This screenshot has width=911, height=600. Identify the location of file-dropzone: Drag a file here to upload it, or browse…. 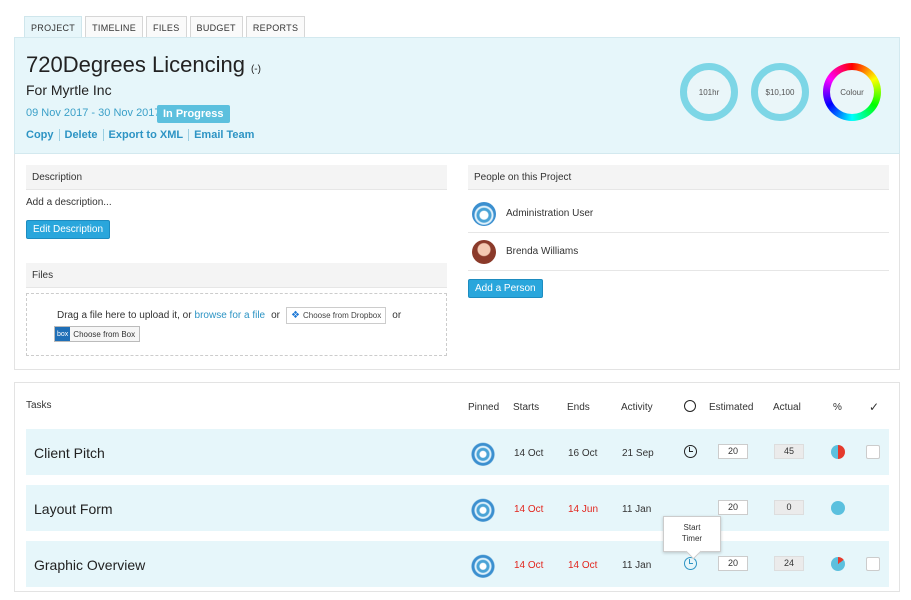
(236, 324).